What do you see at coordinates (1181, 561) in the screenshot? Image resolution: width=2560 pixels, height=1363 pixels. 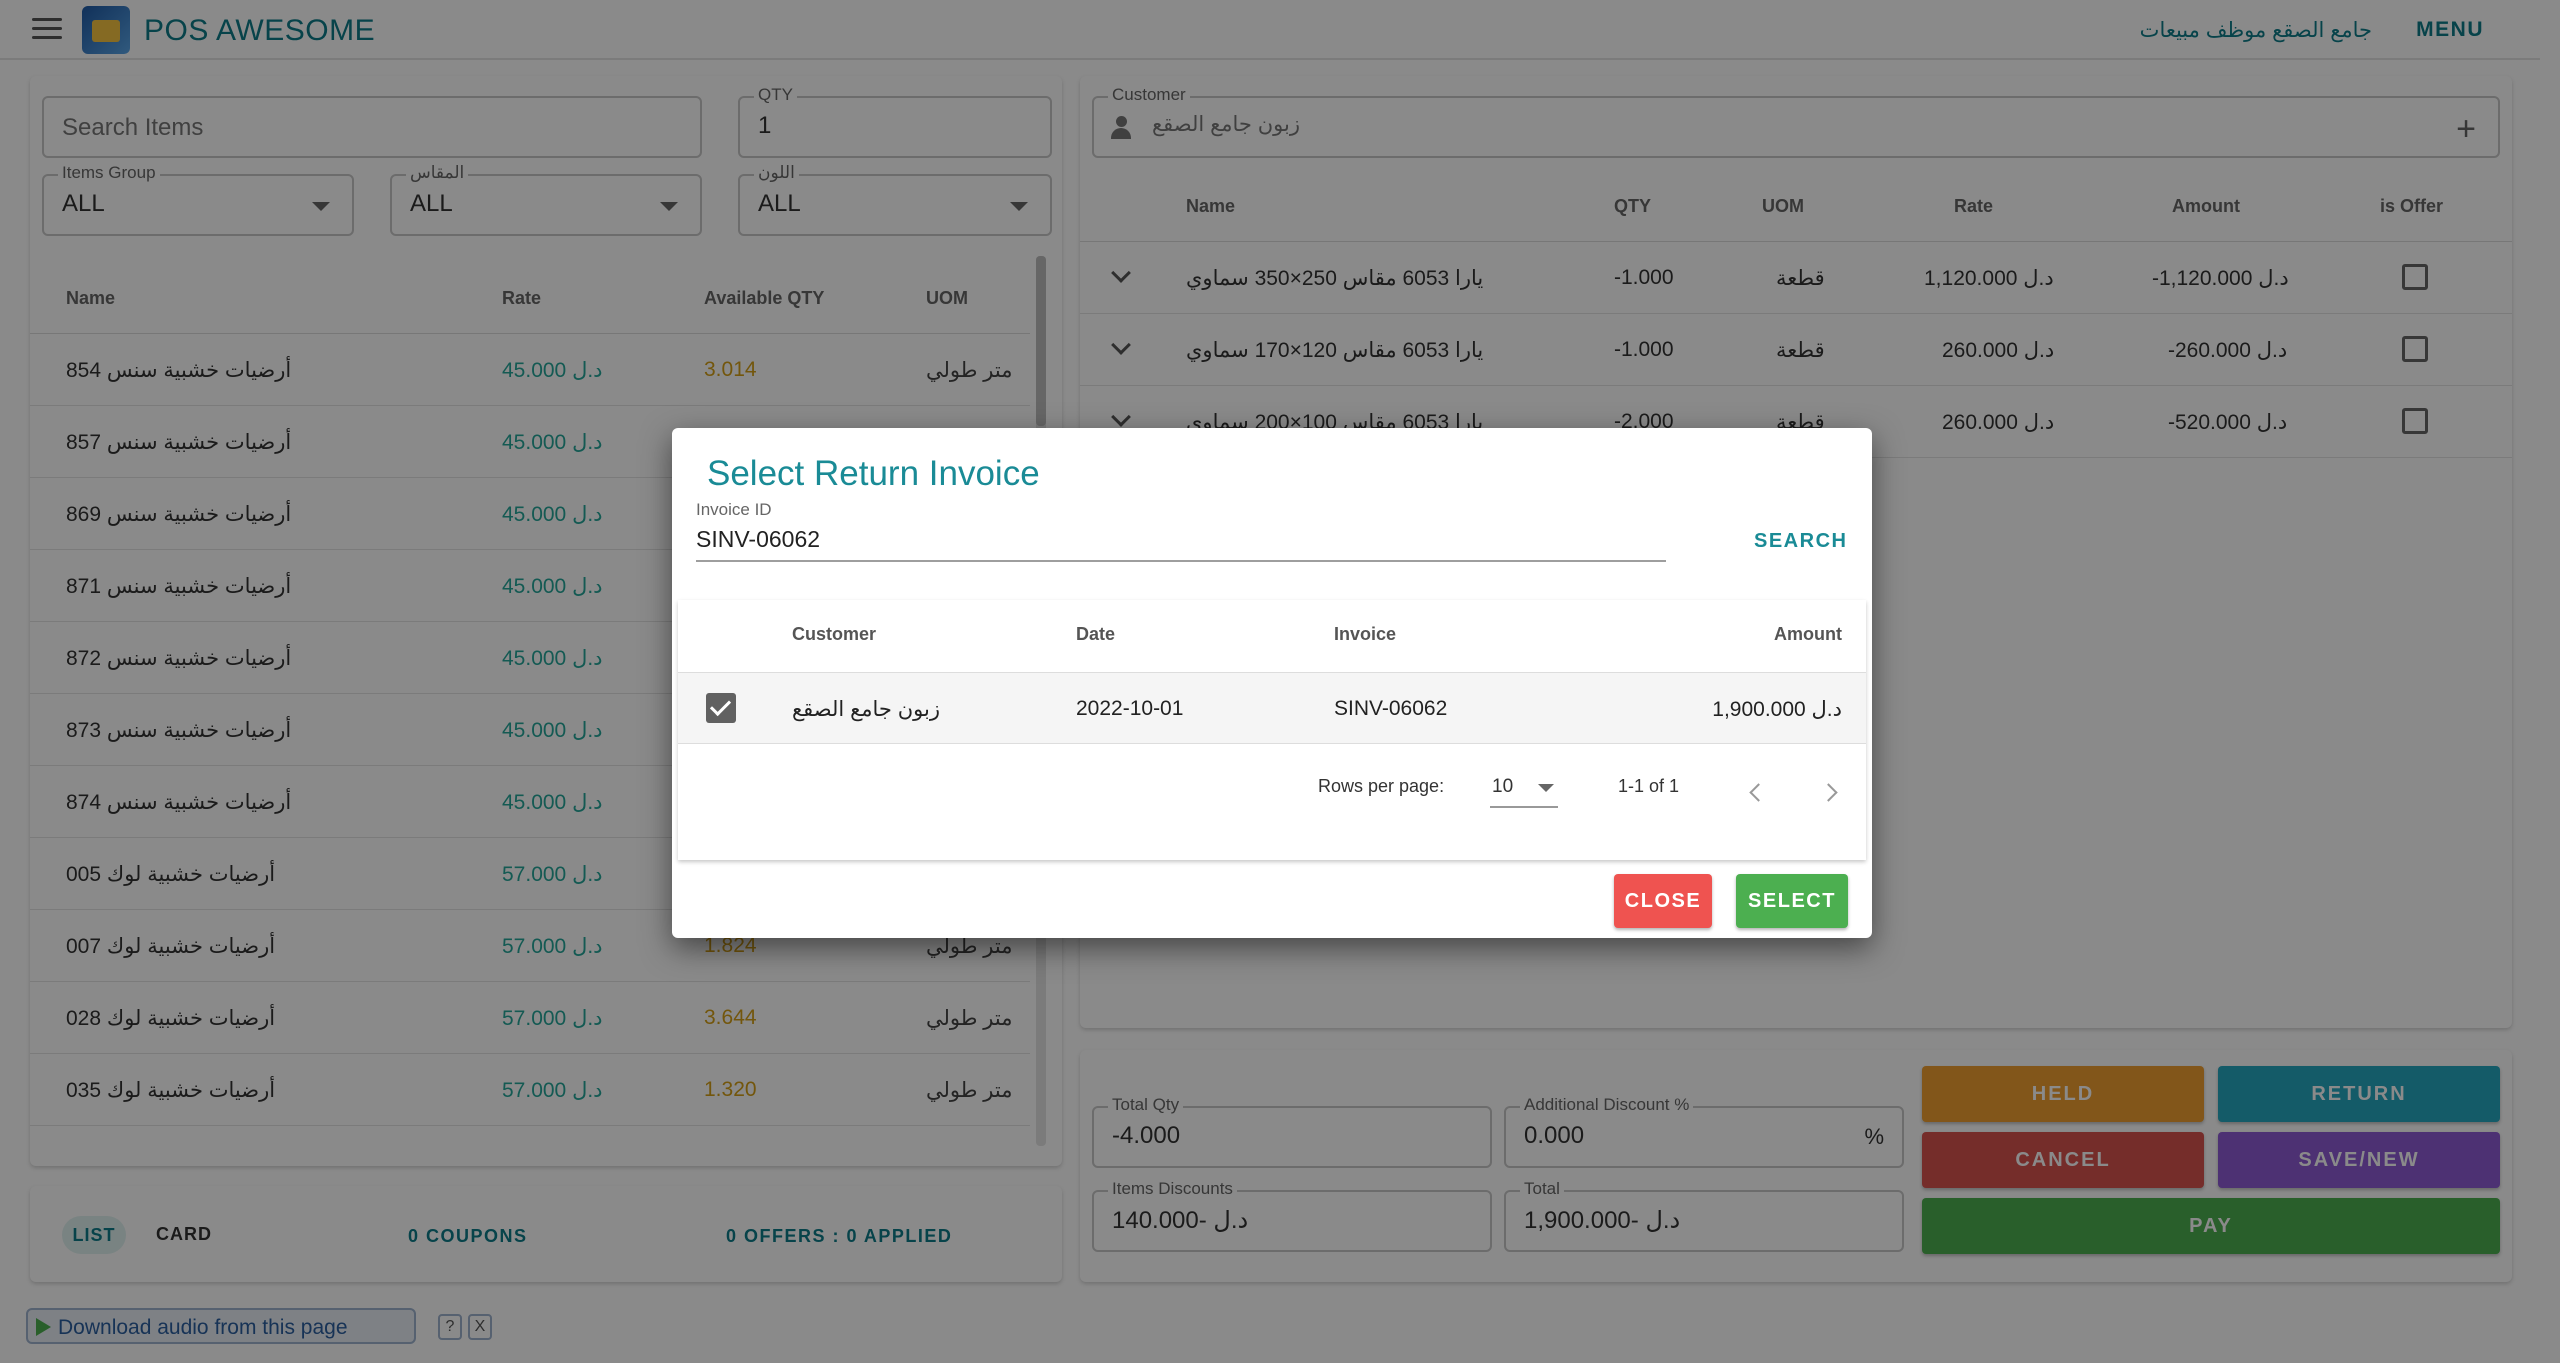 I see `invoice-id-underline` at bounding box center [1181, 561].